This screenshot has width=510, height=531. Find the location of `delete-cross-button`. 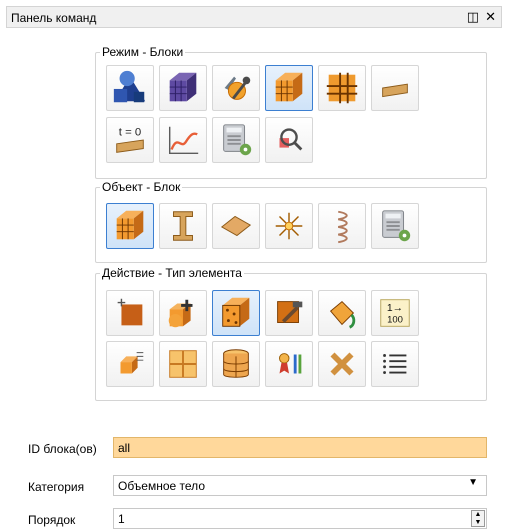

delete-cross-button is located at coordinates (342, 364).